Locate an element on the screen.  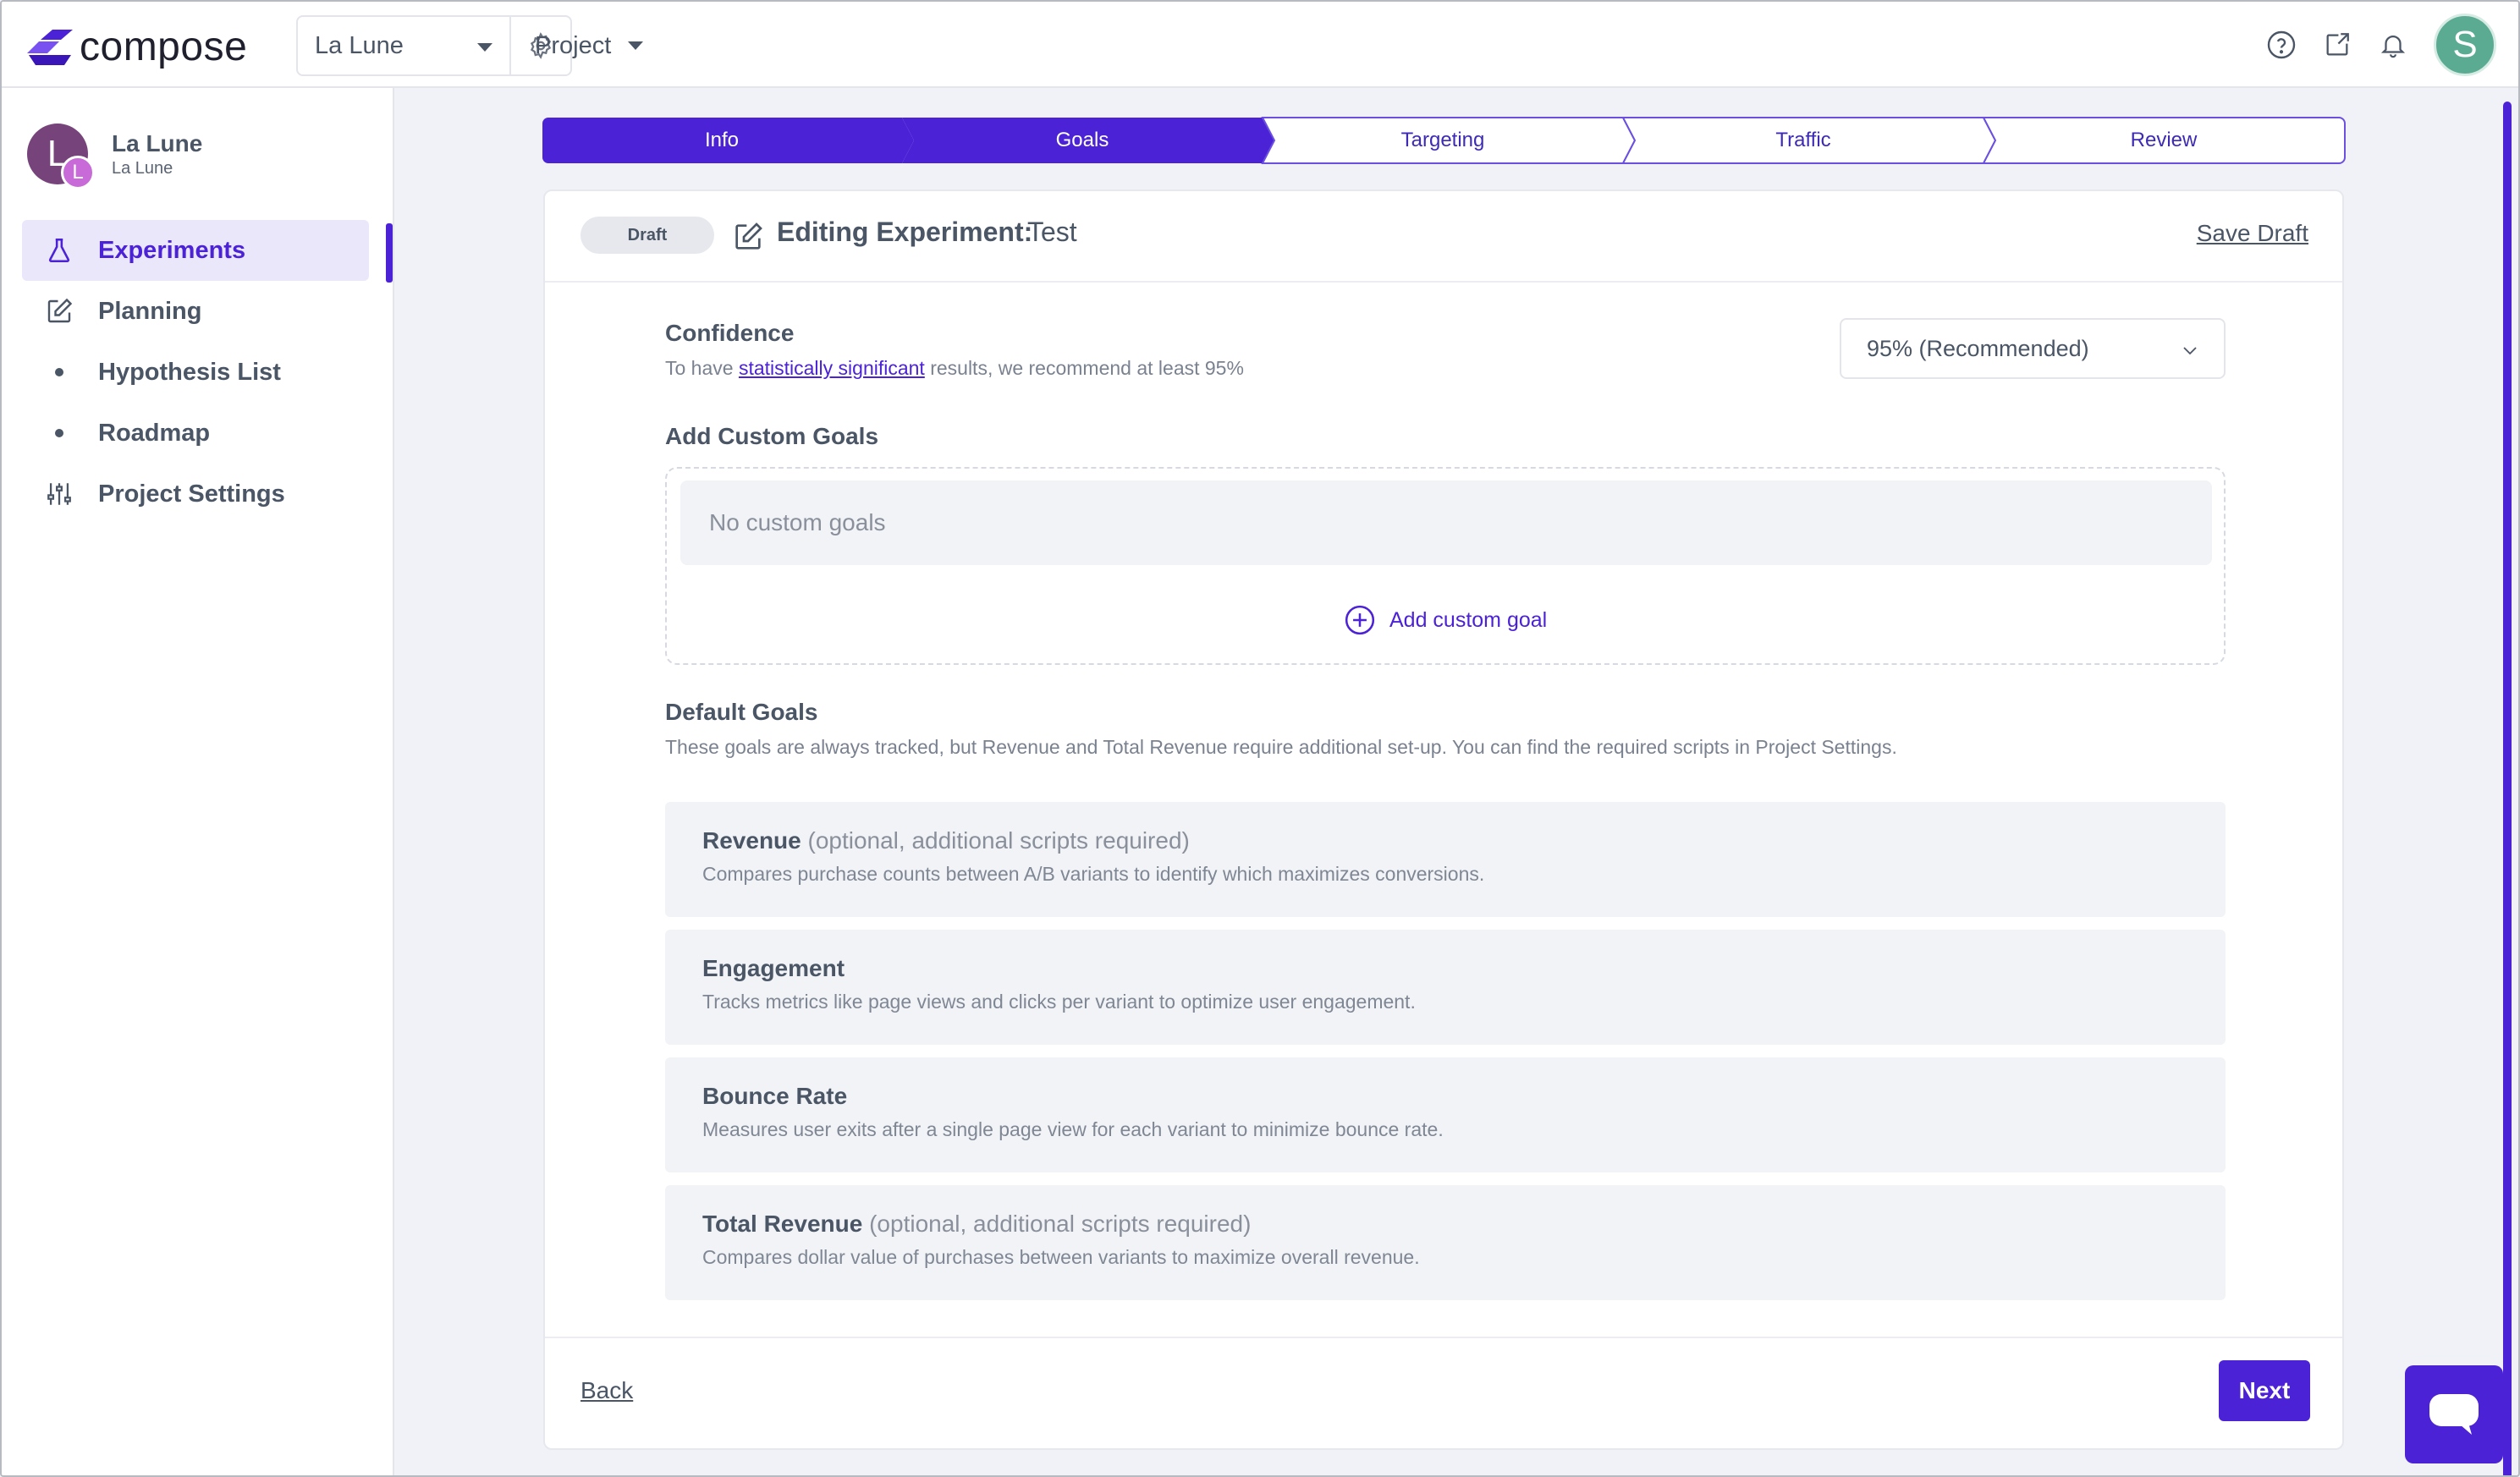
org-sub: La Lune is located at coordinates (142, 168).